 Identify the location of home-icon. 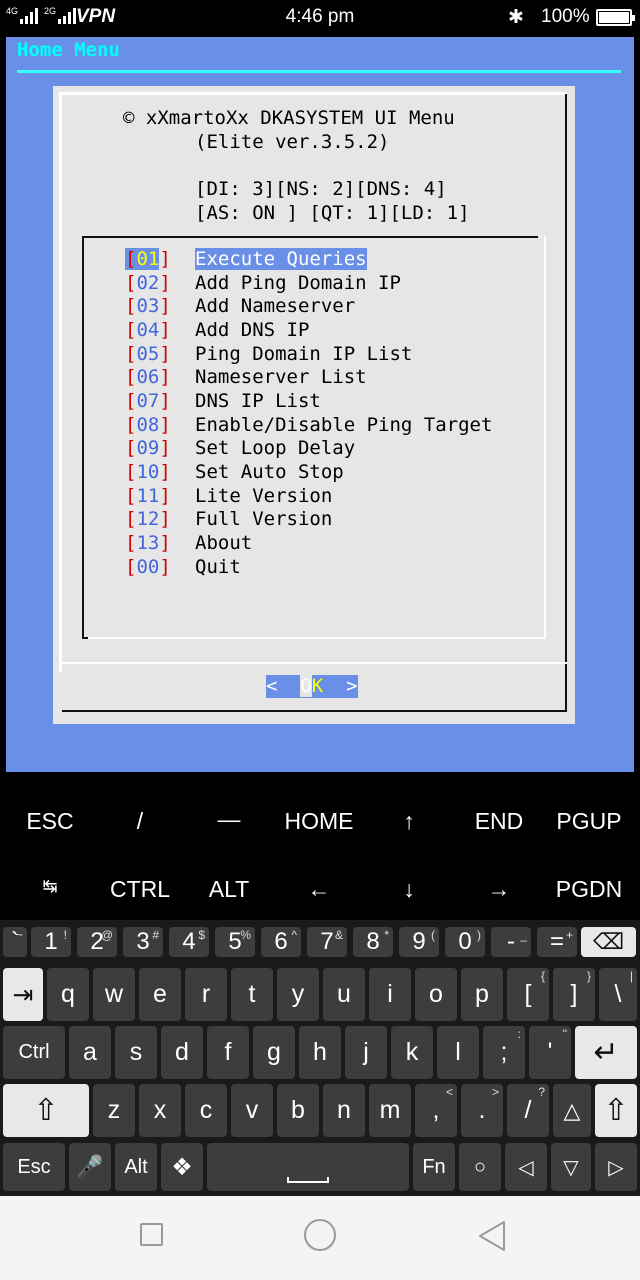
(320, 1235).